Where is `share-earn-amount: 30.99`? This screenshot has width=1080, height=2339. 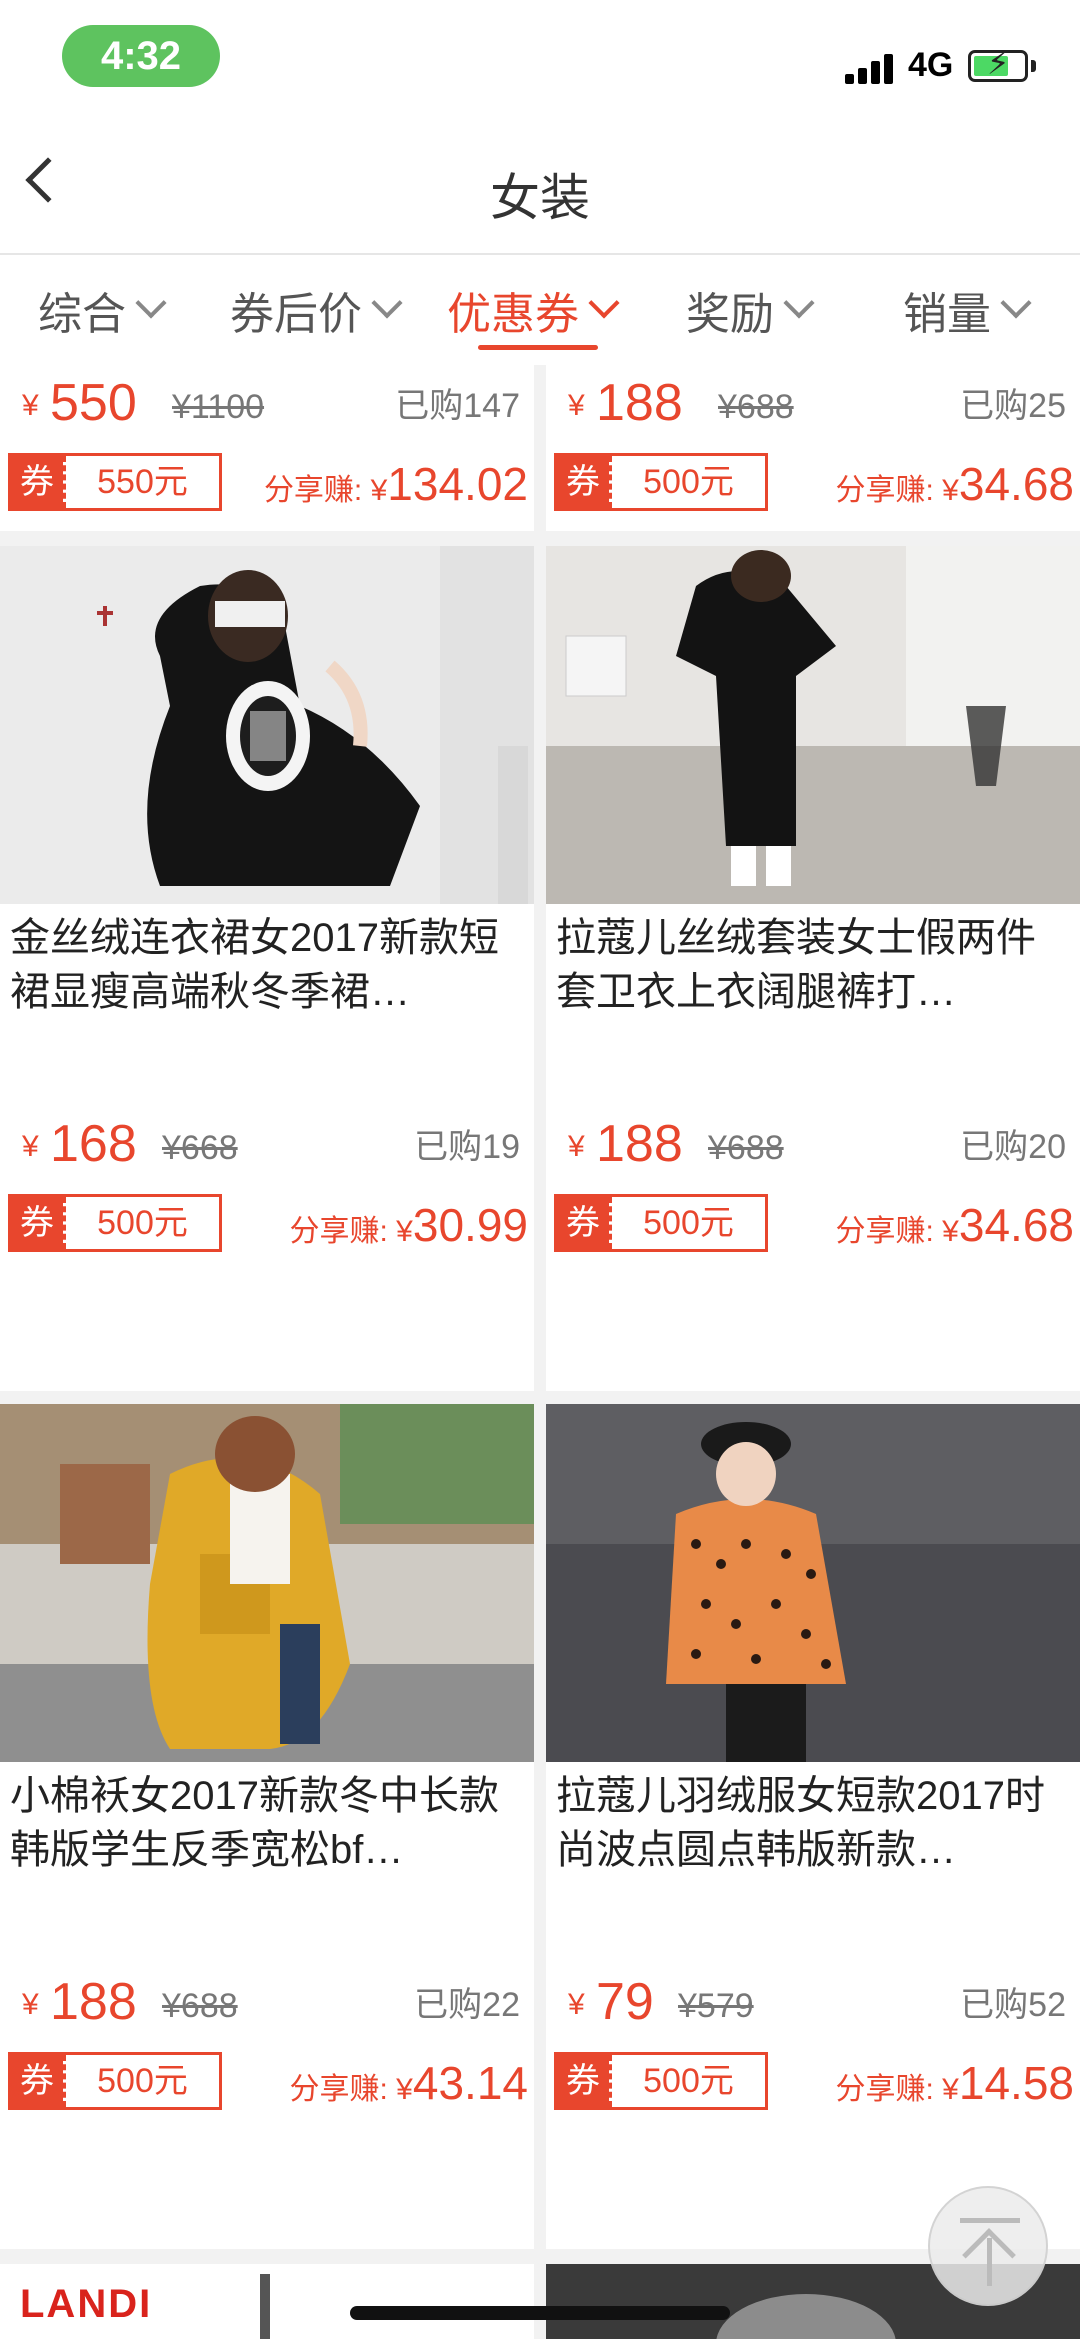 share-earn-amount: 30.99 is located at coordinates (470, 1225).